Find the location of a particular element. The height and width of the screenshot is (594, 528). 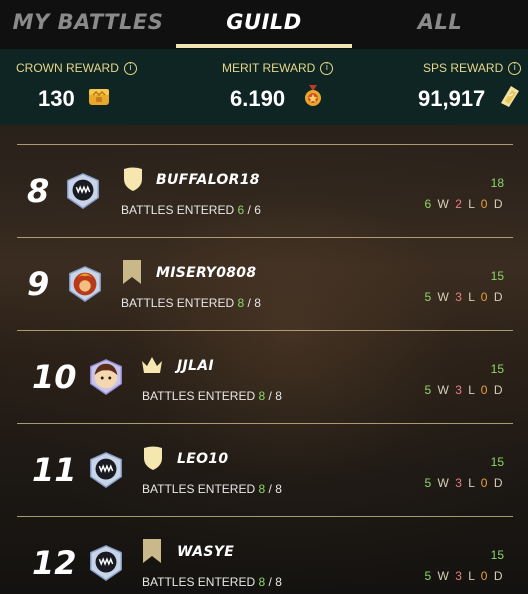

player-name: JJLAI is located at coordinates (195, 366).